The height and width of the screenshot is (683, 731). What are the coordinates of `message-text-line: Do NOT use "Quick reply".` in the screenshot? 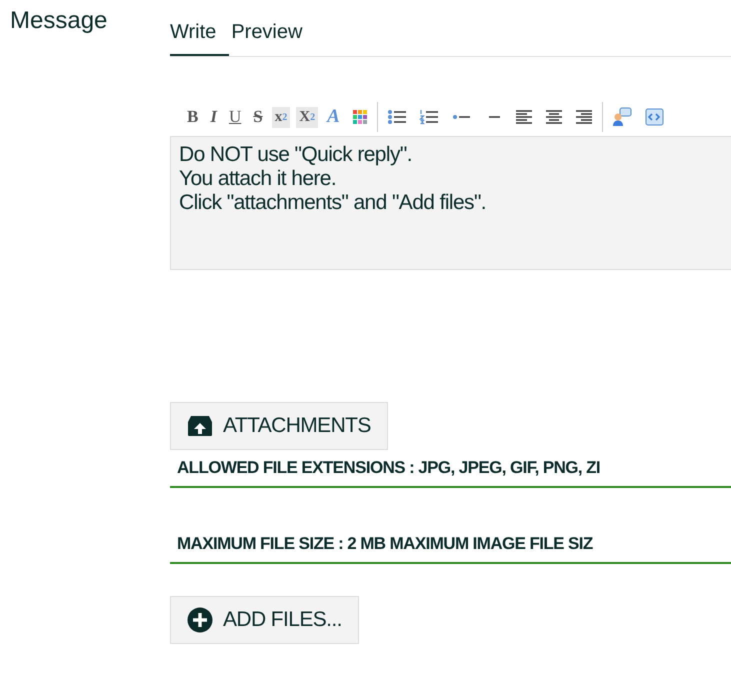 It's located at (296, 155).